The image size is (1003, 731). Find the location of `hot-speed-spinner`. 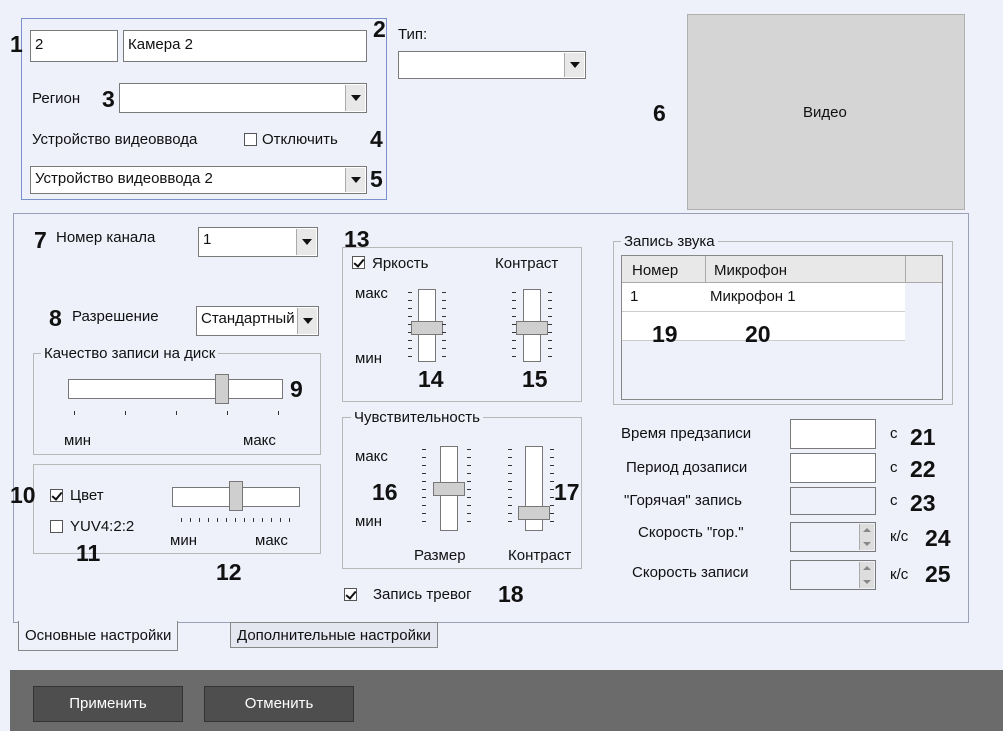

hot-speed-spinner is located at coordinates (833, 537).